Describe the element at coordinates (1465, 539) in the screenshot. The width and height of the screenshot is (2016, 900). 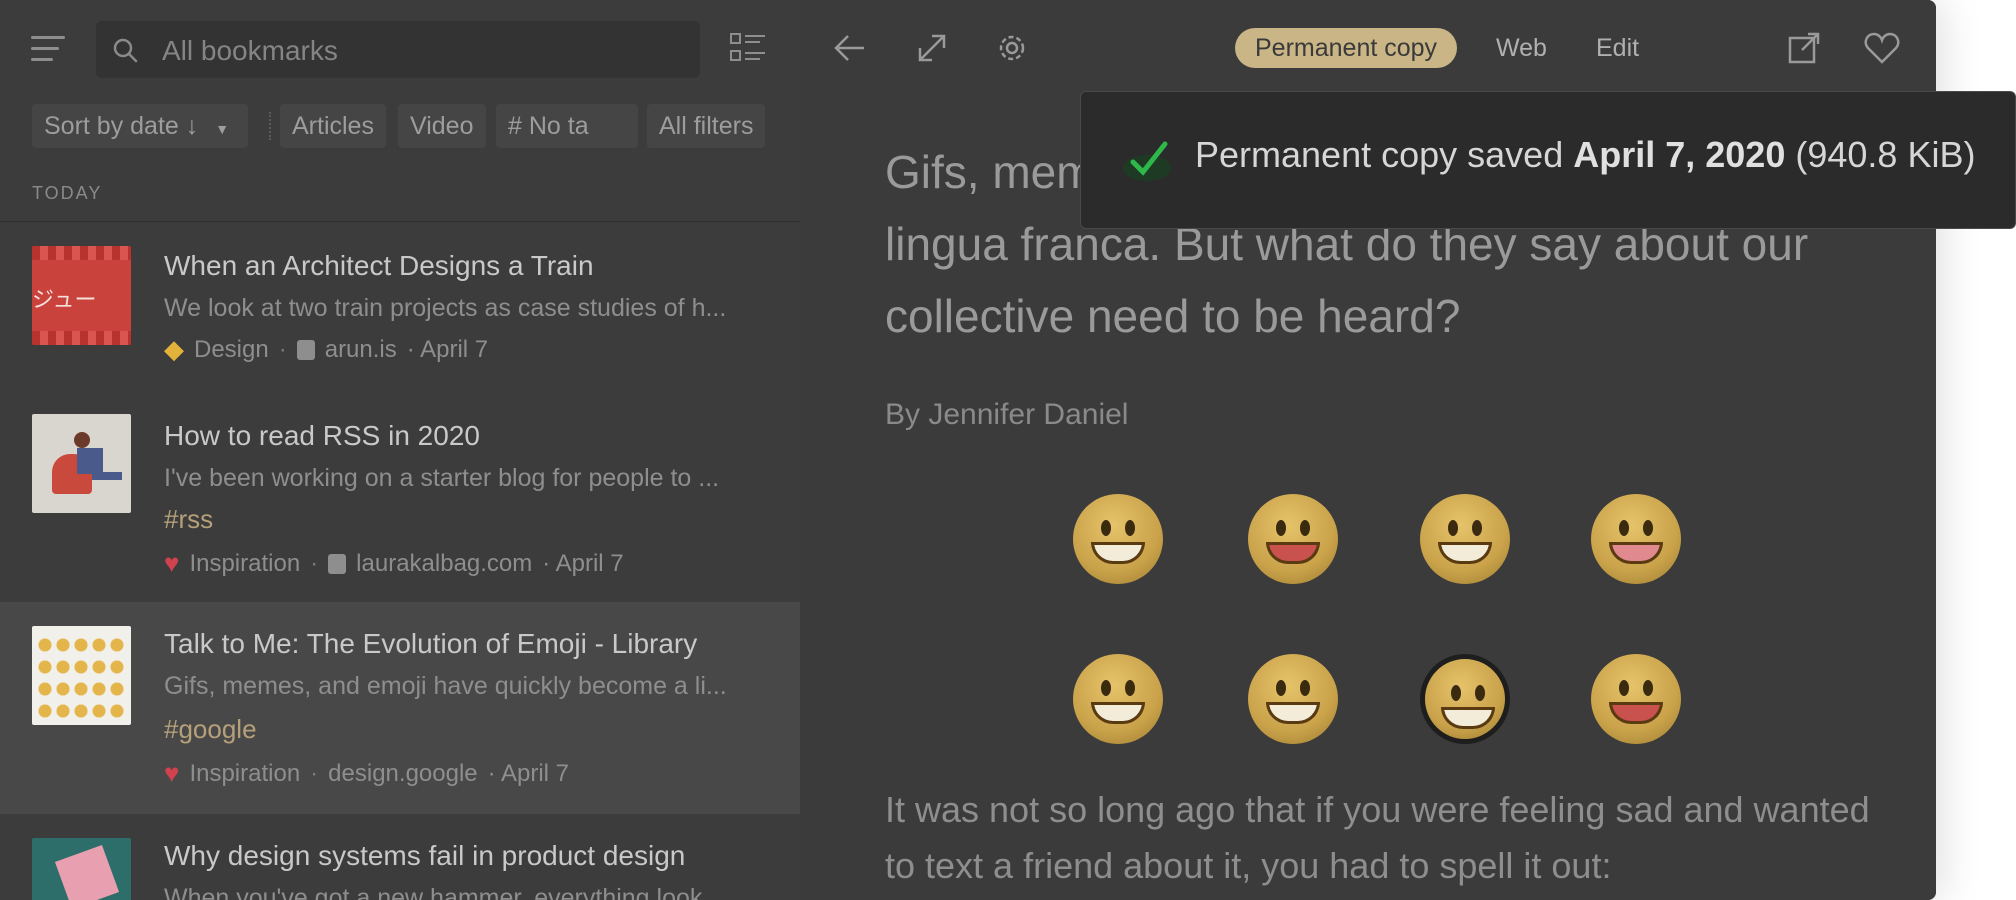
I see `emoji-smile-icon` at that location.